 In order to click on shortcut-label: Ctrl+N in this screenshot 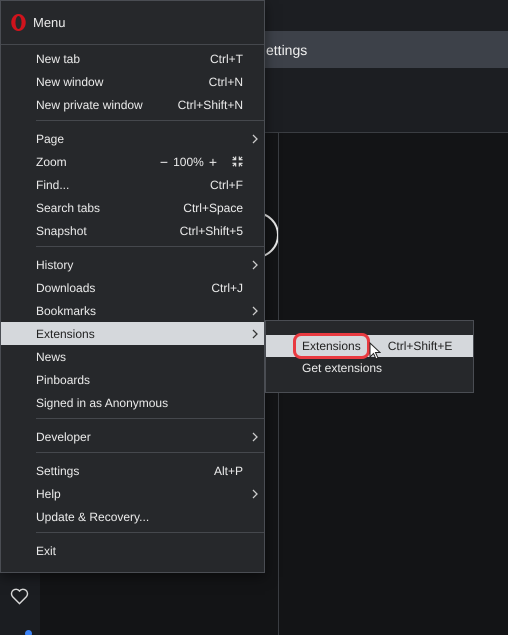, I will do `click(225, 81)`.